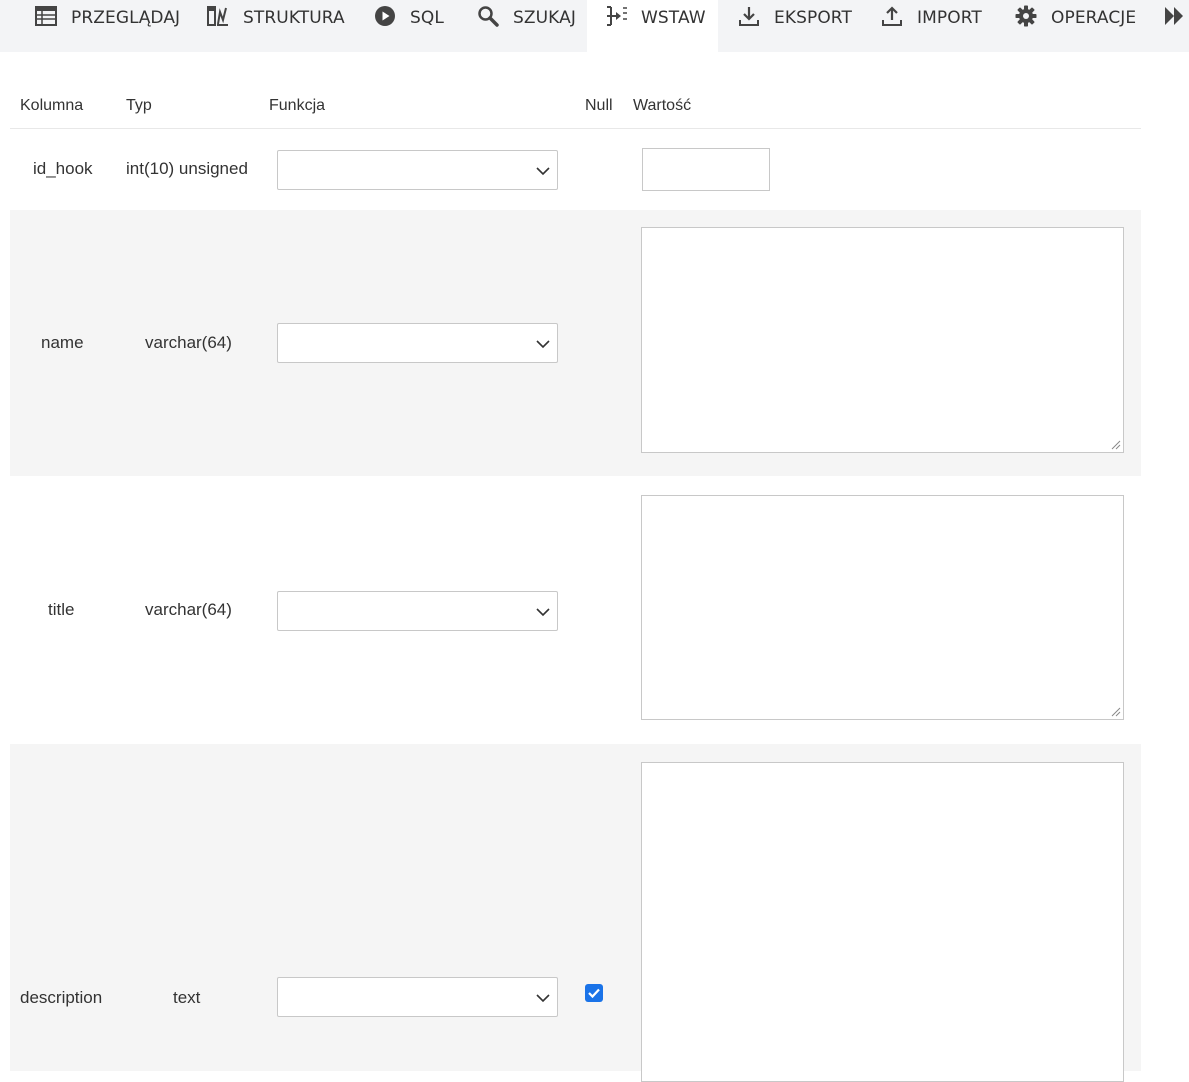 This screenshot has height=1082, width=1189. I want to click on column-name: name, so click(62, 342).